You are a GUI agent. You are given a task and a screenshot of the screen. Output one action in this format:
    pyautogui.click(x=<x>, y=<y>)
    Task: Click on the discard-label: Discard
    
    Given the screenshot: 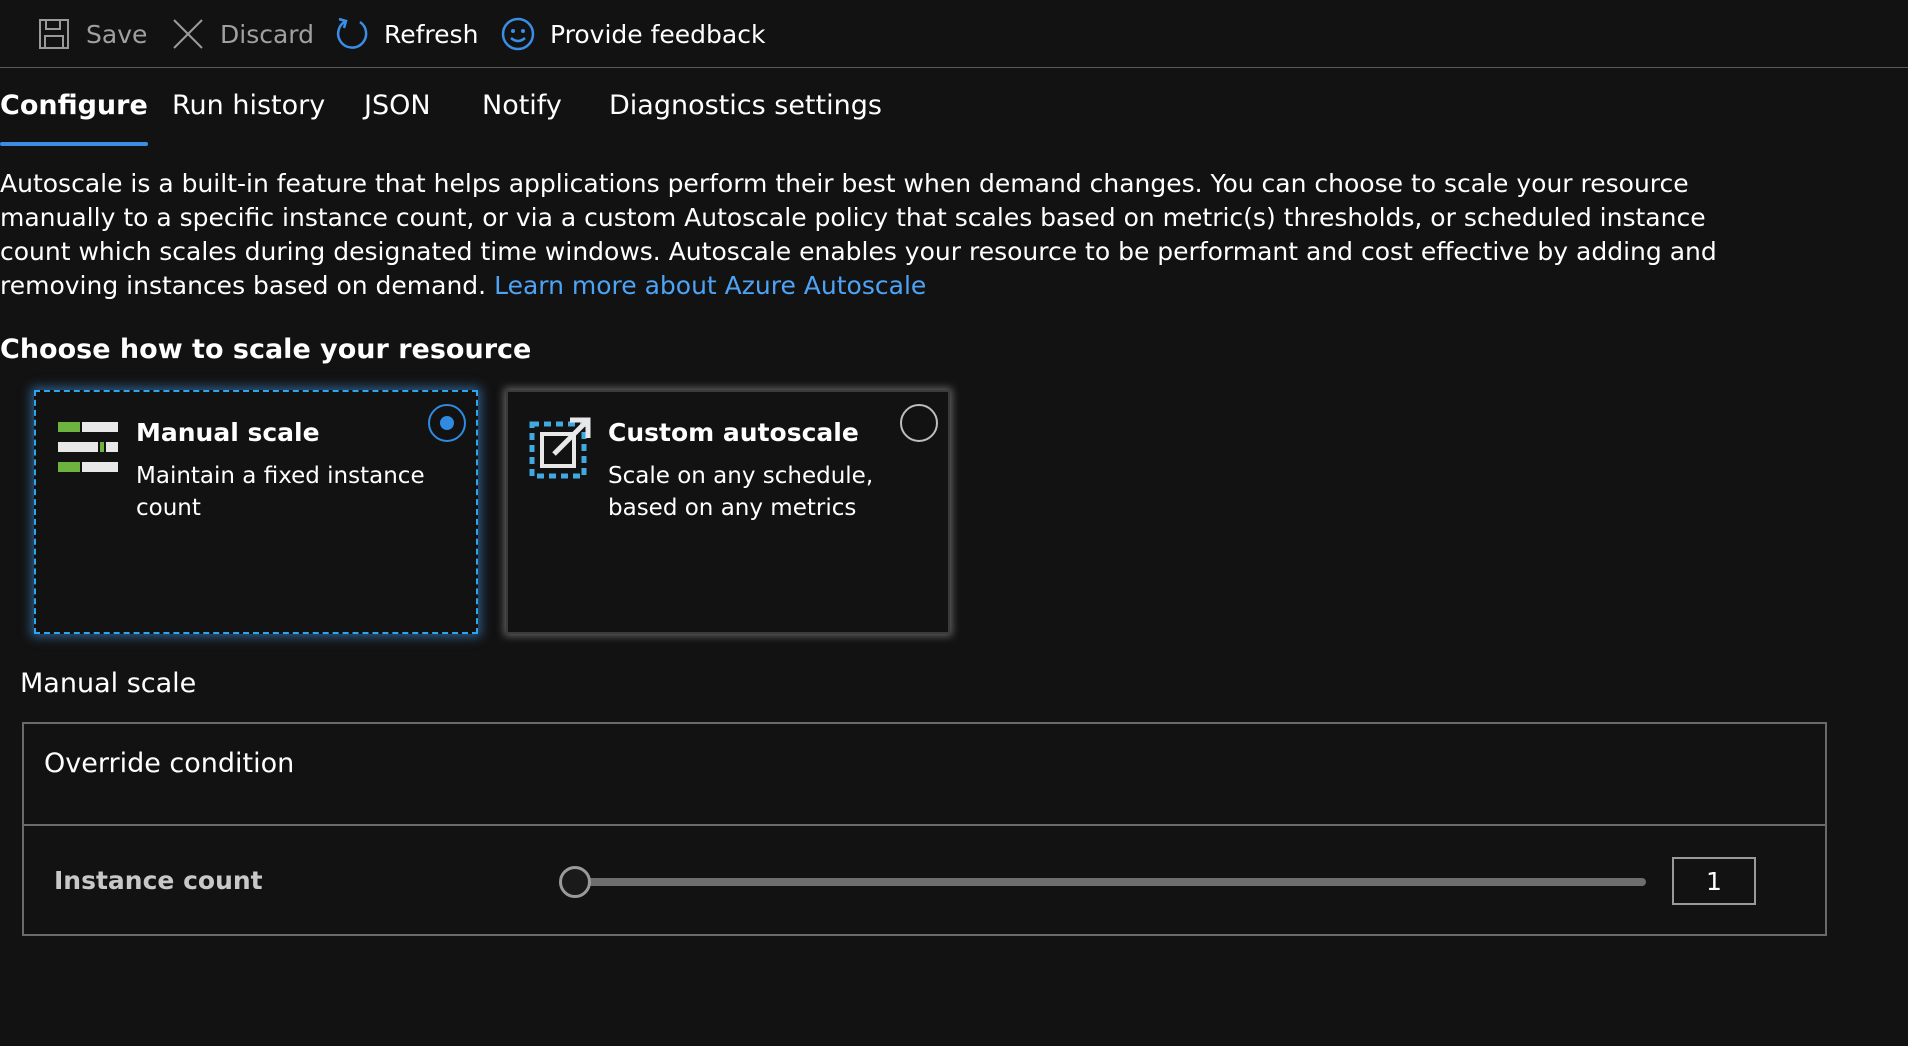 What is the action you would take?
    pyautogui.click(x=267, y=34)
    